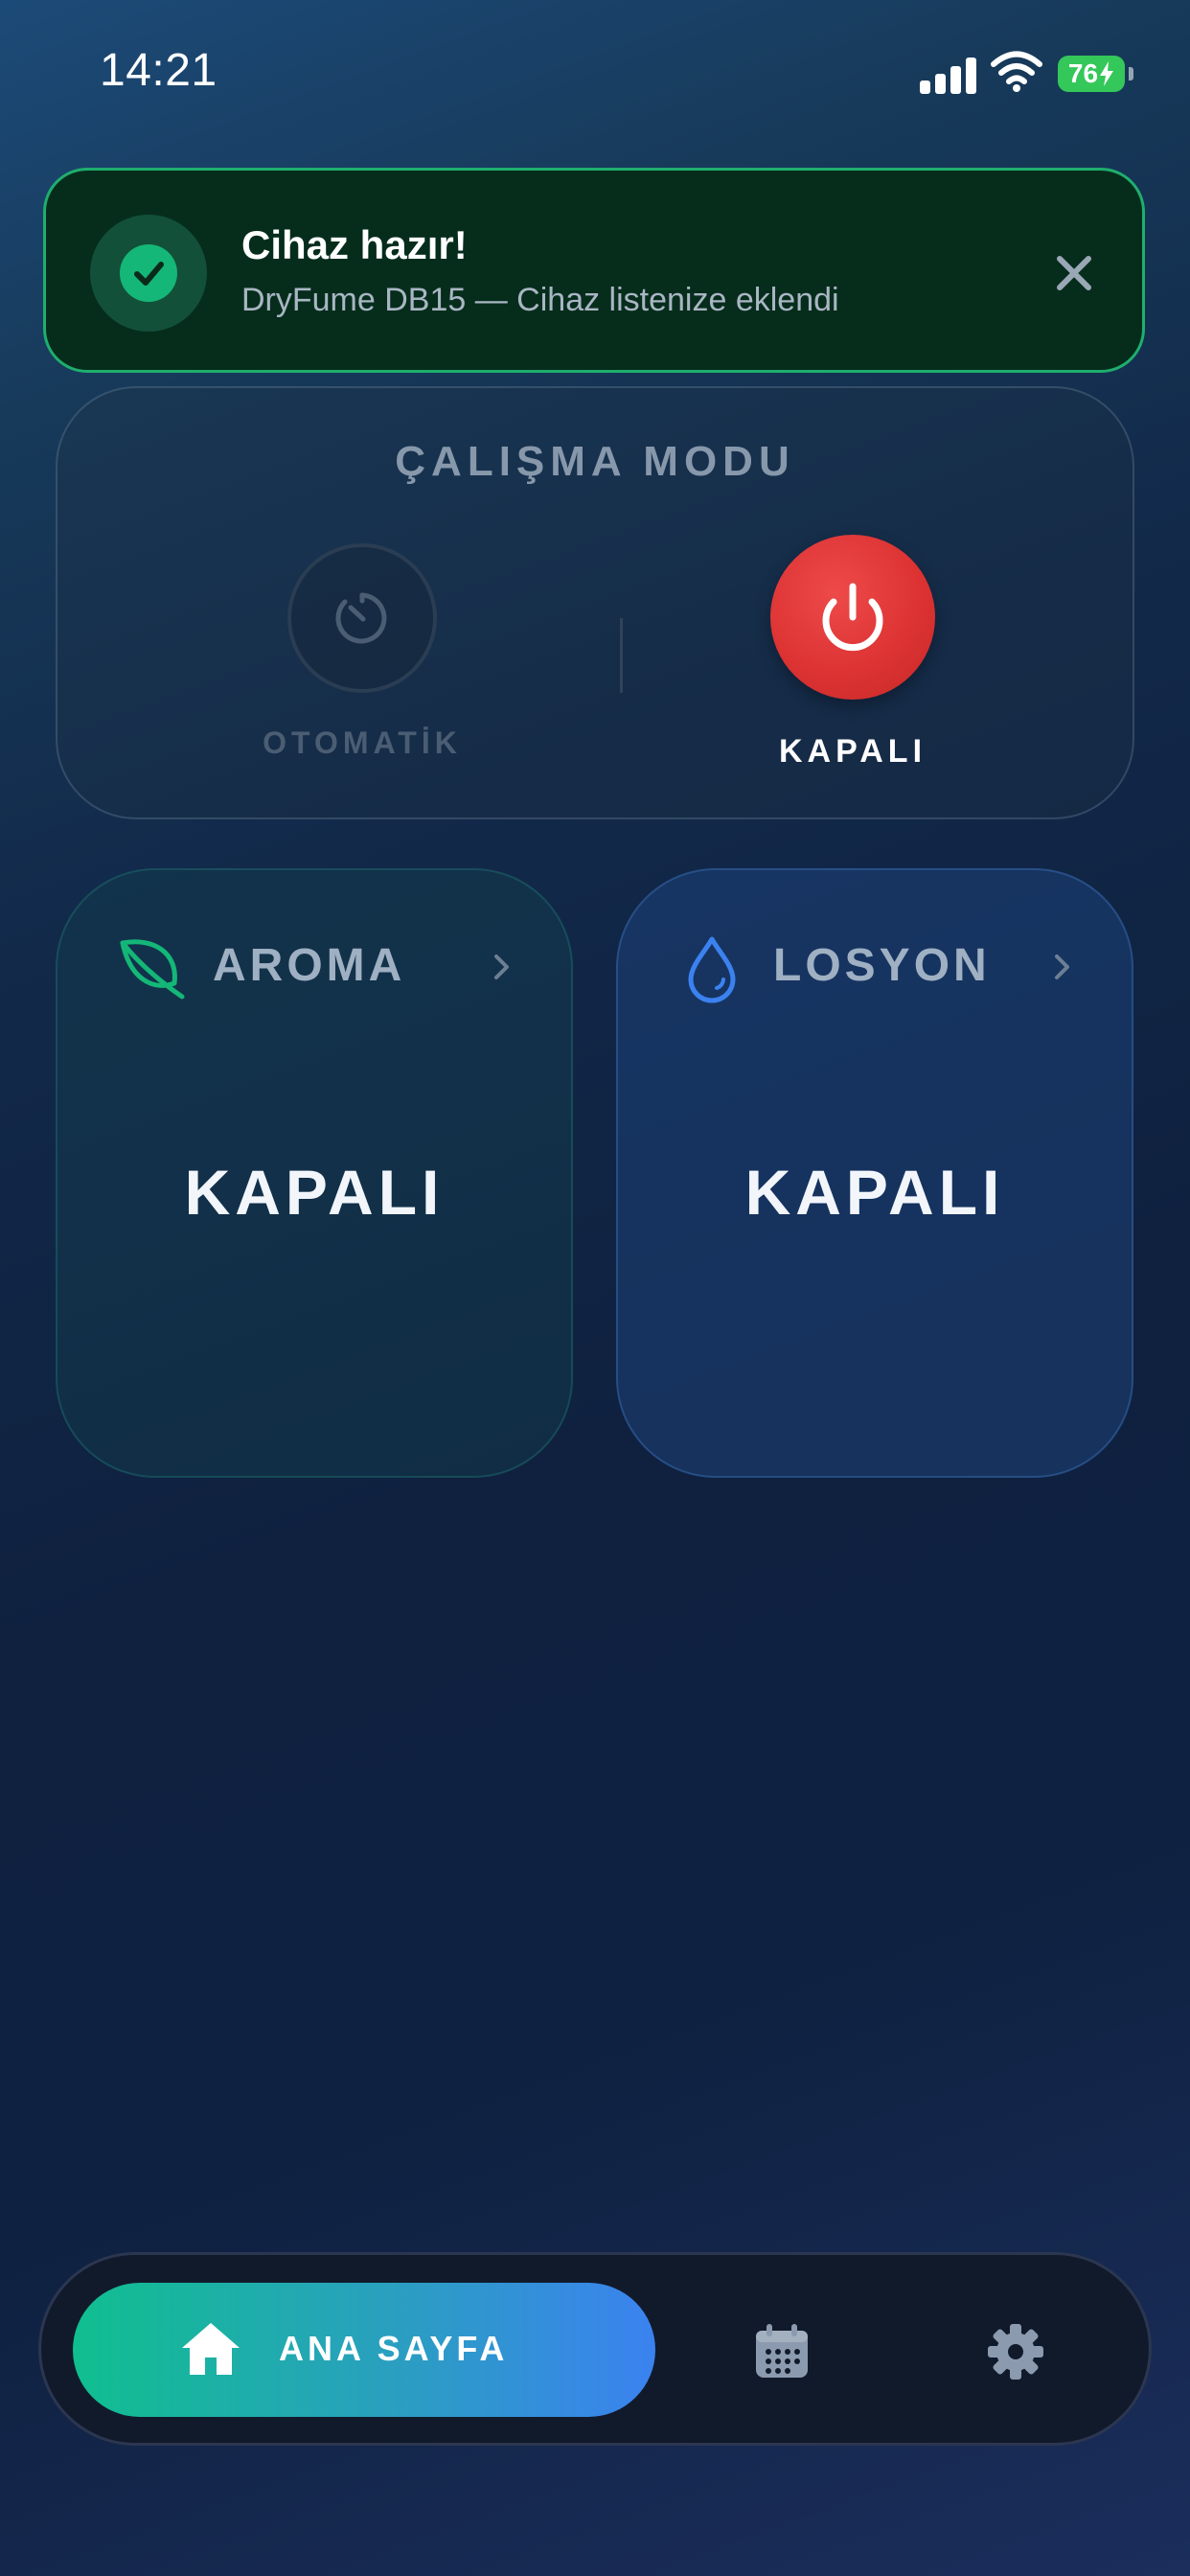 This screenshot has width=1190, height=2576. Describe the element at coordinates (159, 70) in the screenshot. I see `status-time: 14:21` at that location.